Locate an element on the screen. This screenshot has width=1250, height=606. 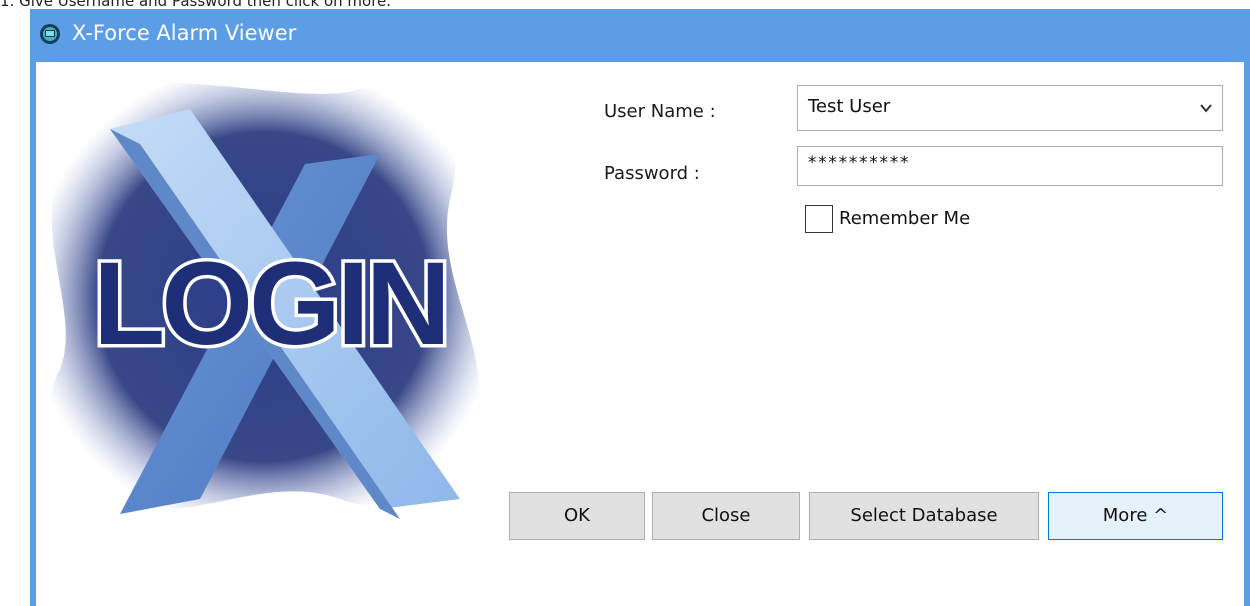
close-button: Close is located at coordinates (726, 516).